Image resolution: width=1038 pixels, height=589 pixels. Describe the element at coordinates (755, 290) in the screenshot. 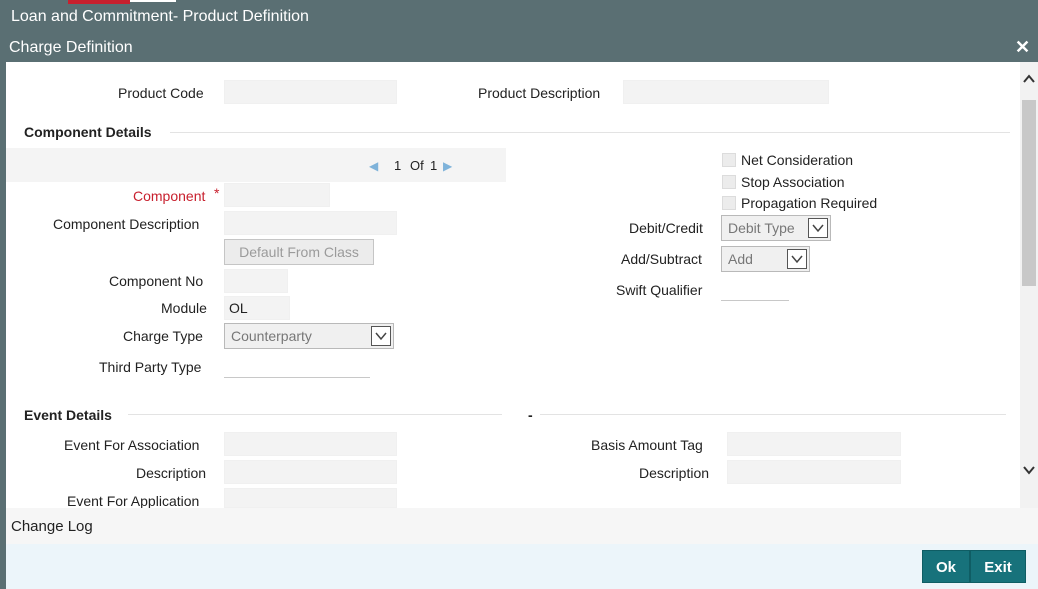

I see `swift-qualifier-field` at that location.